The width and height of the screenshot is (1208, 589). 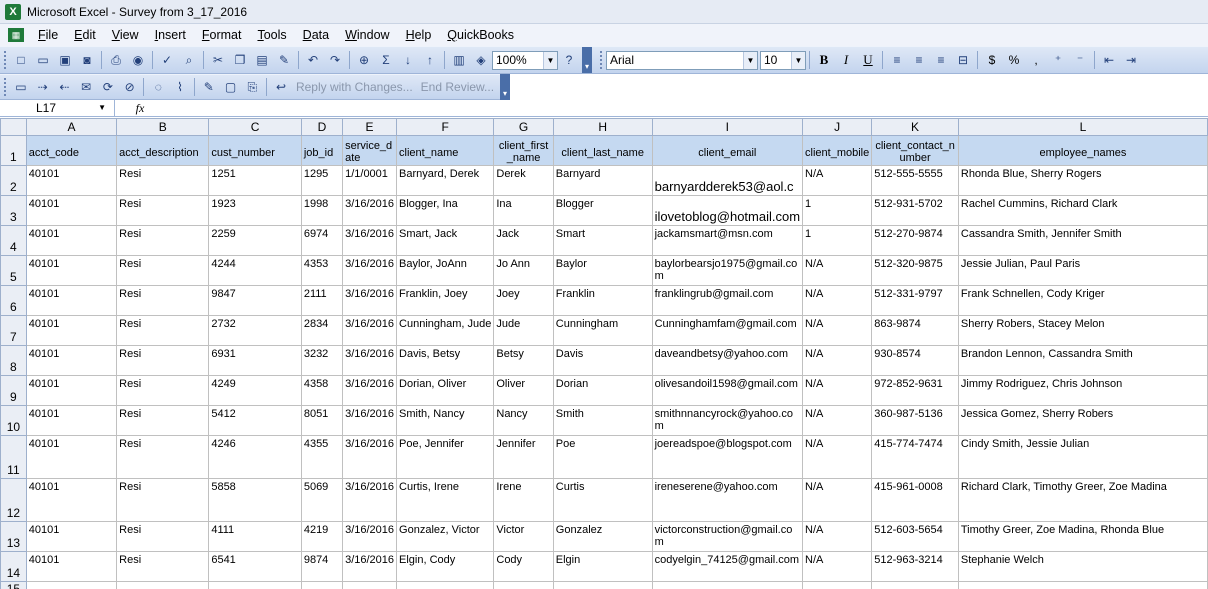 I want to click on print-icon: ⎙, so click(x=116, y=60).